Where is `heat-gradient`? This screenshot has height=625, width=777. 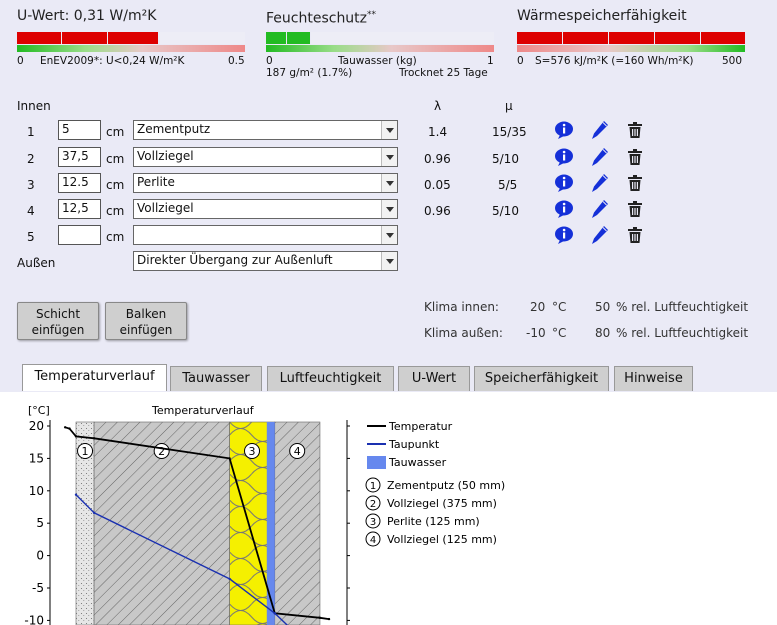
heat-gradient is located at coordinates (631, 48).